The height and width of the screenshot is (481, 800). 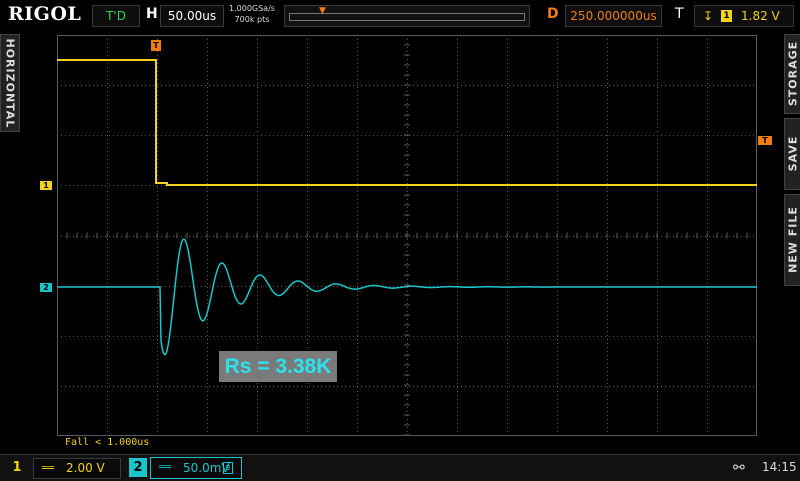 What do you see at coordinates (45, 14) in the screenshot?
I see `brand-logo: RIGOL` at bounding box center [45, 14].